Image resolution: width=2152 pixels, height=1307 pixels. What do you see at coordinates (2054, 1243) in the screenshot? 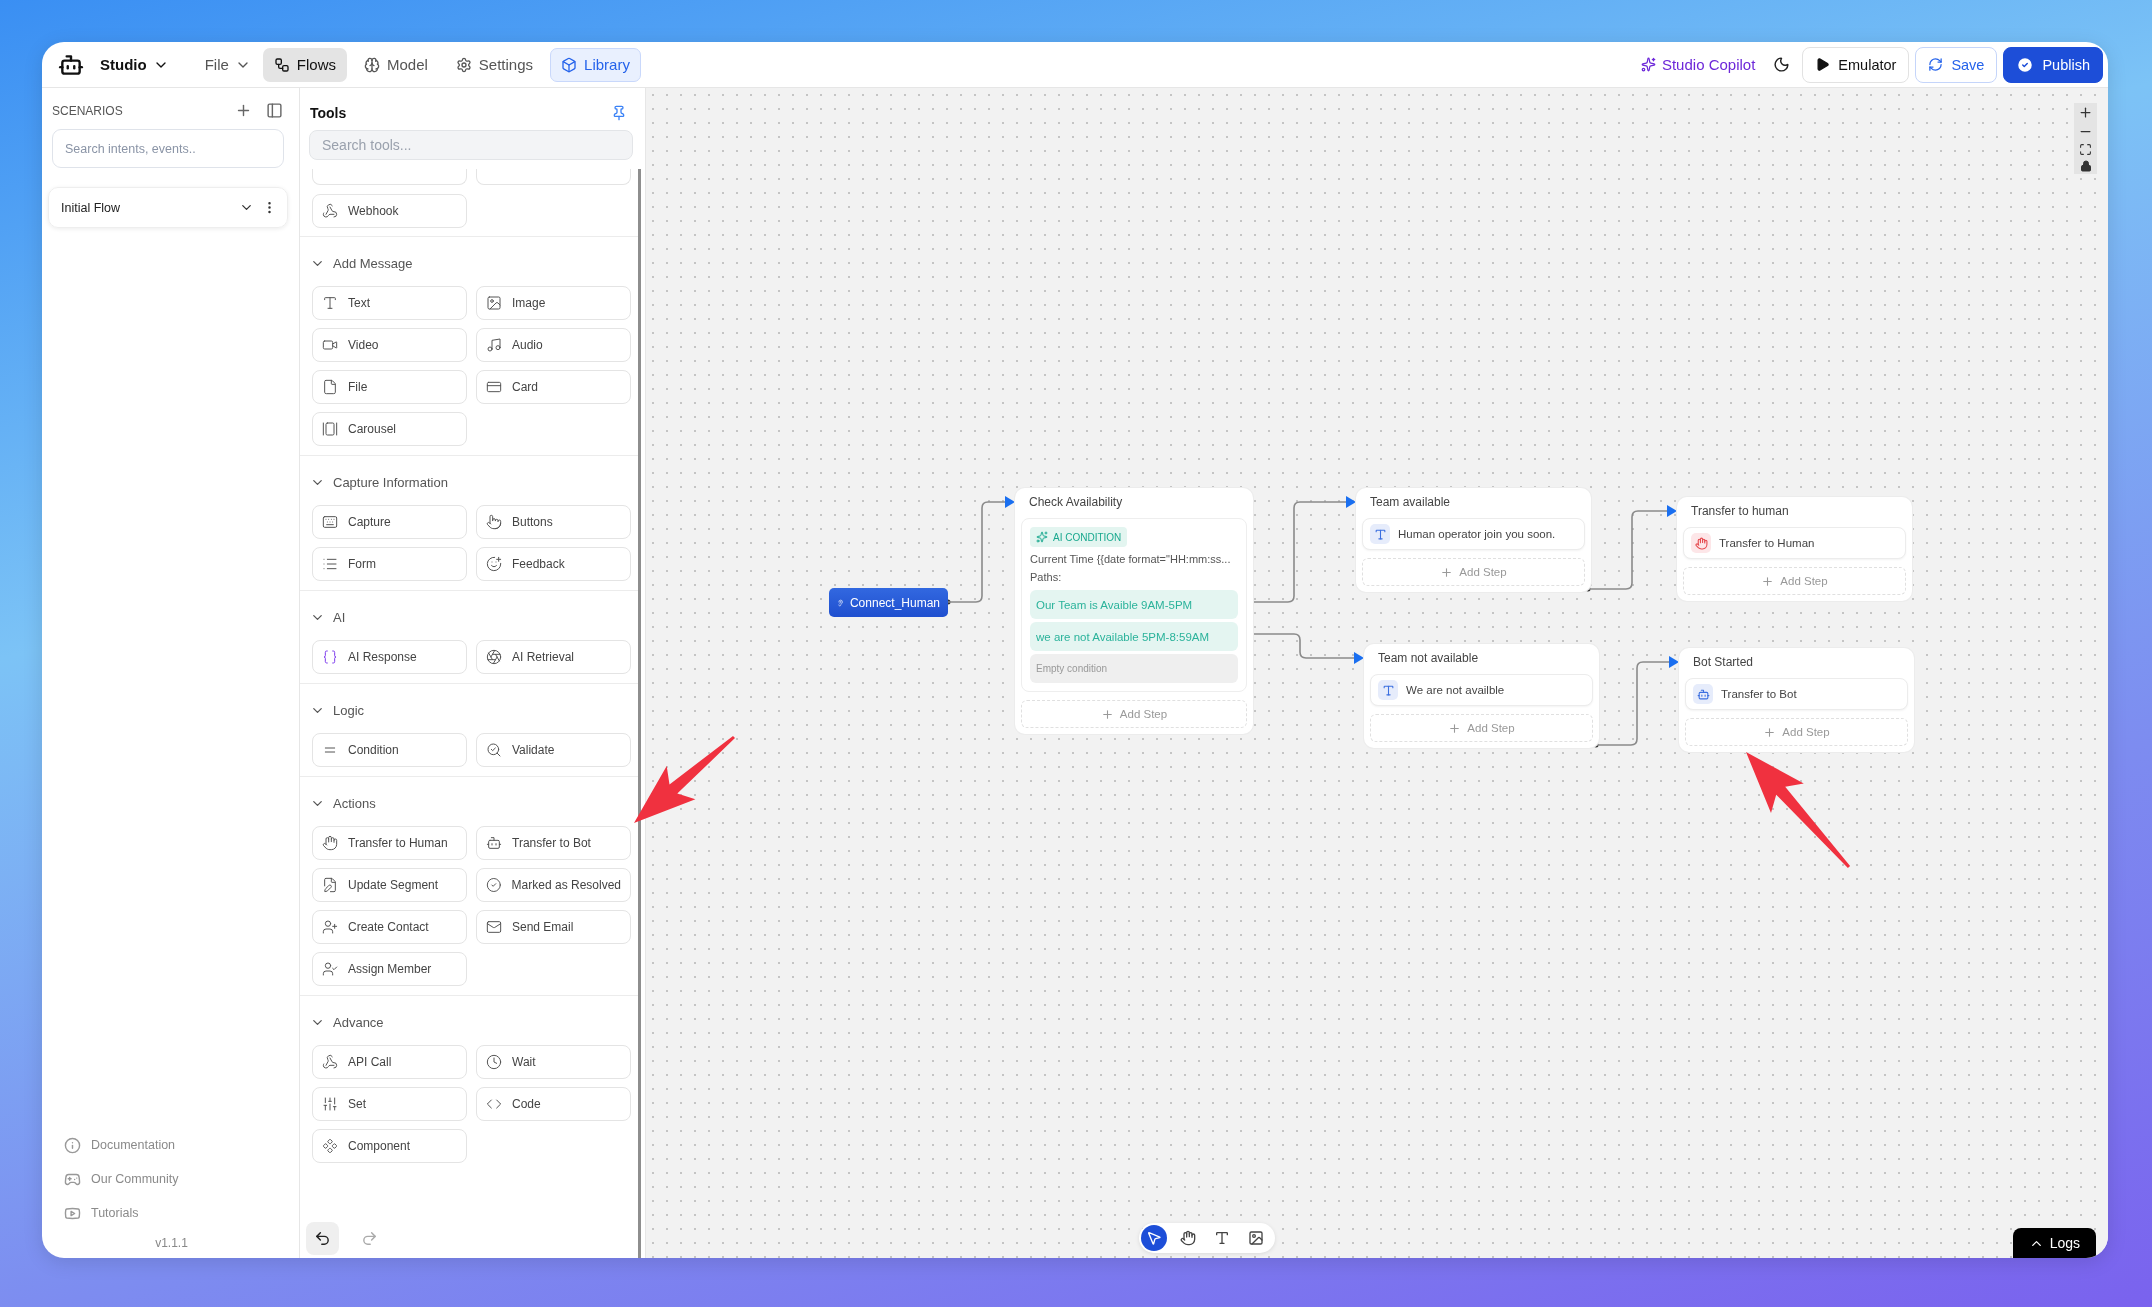
I see `logs-button: Logs` at bounding box center [2054, 1243].